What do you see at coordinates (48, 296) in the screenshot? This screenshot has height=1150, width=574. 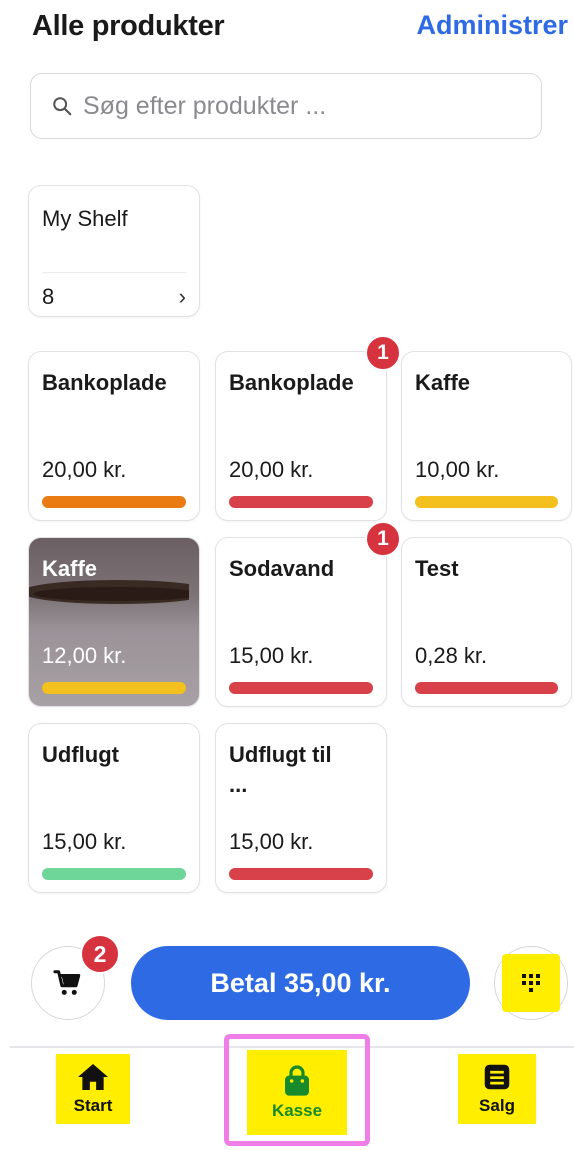 I see `shelf-count: 8` at bounding box center [48, 296].